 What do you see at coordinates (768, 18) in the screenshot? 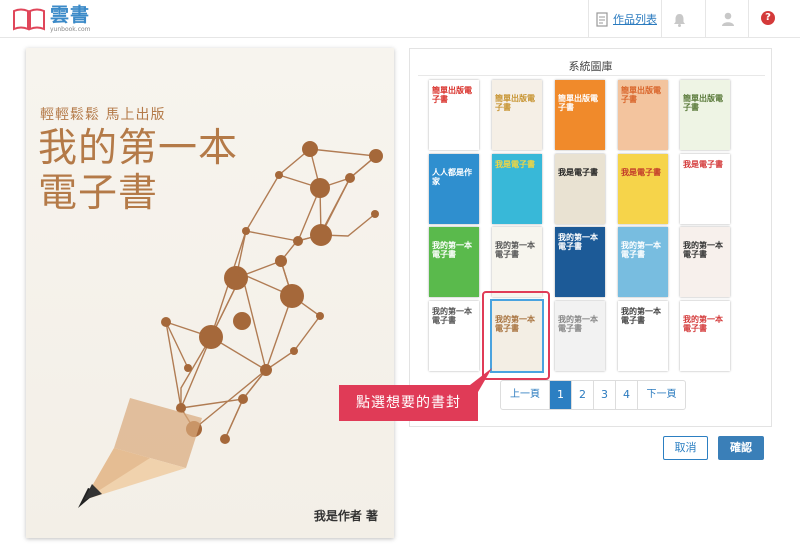
I see `help-icon: ?` at bounding box center [768, 18].